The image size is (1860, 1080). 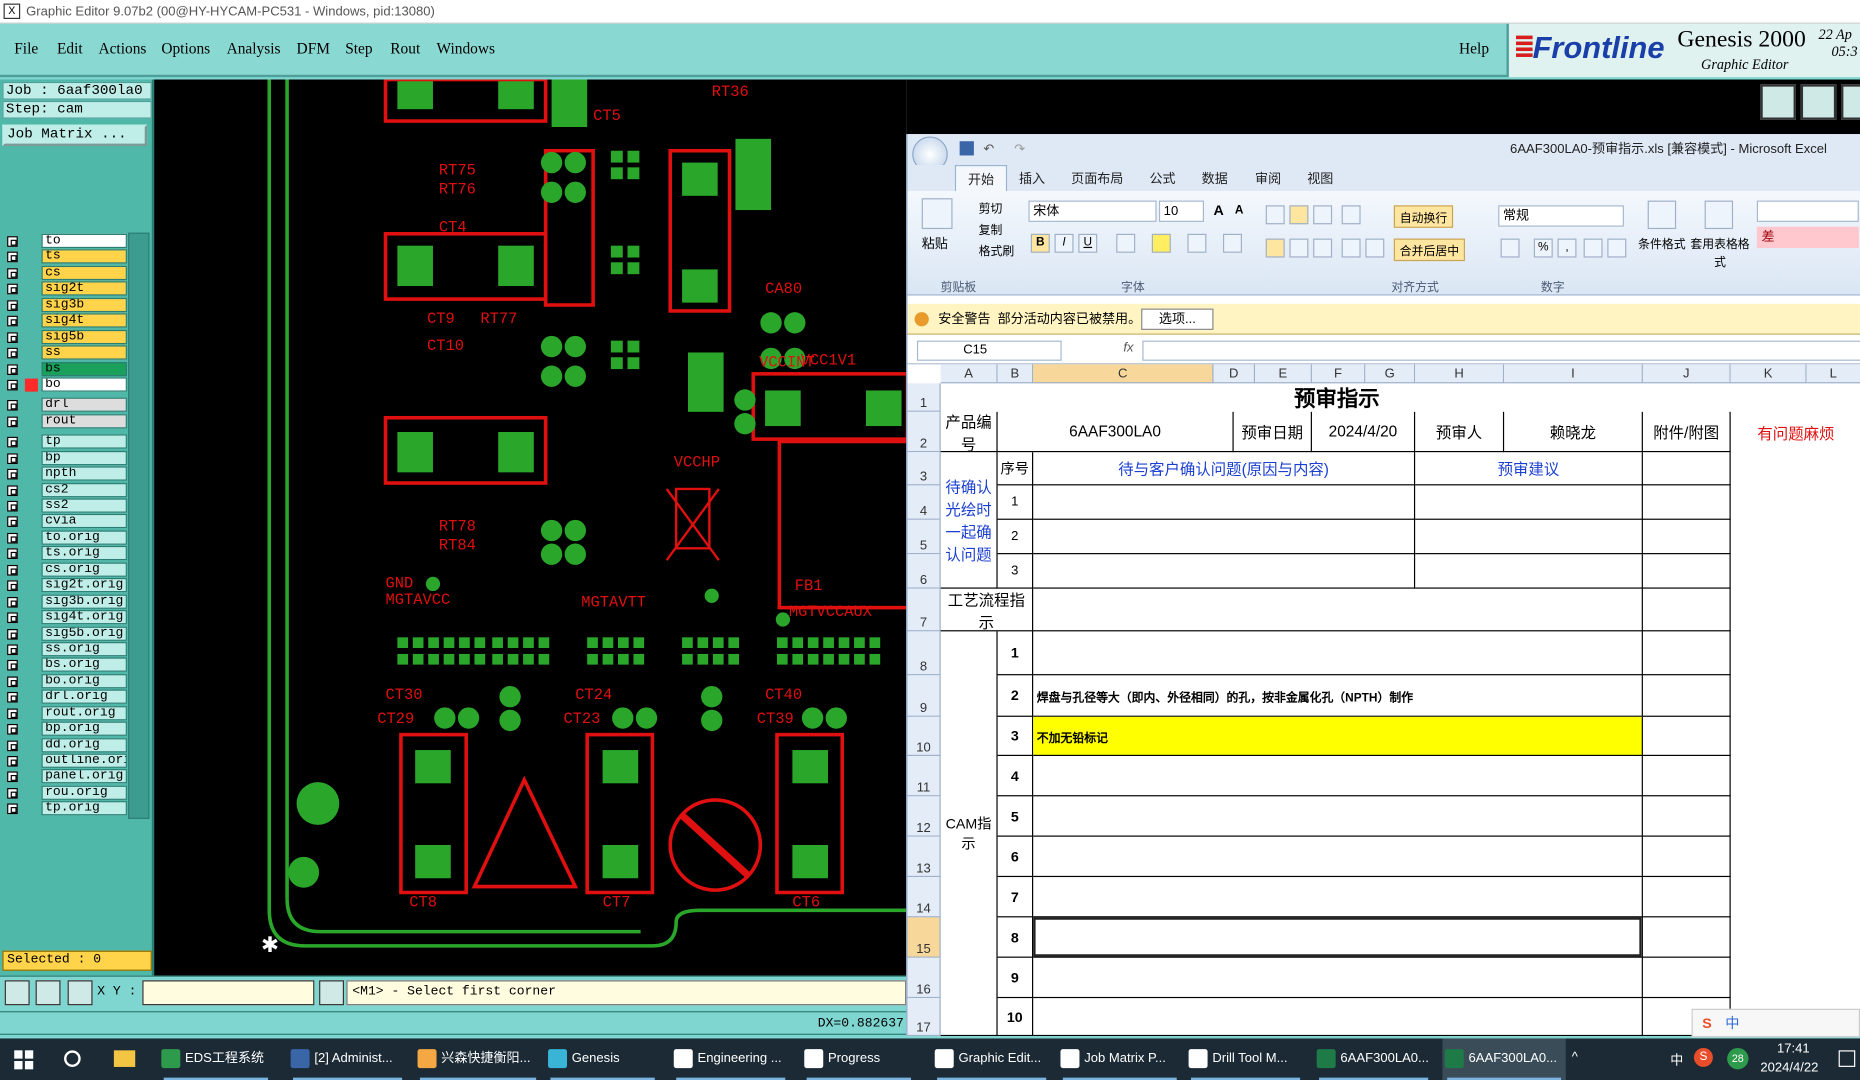 What do you see at coordinates (1015, 897) in the screenshot?
I see `cam-seq: 7` at bounding box center [1015, 897].